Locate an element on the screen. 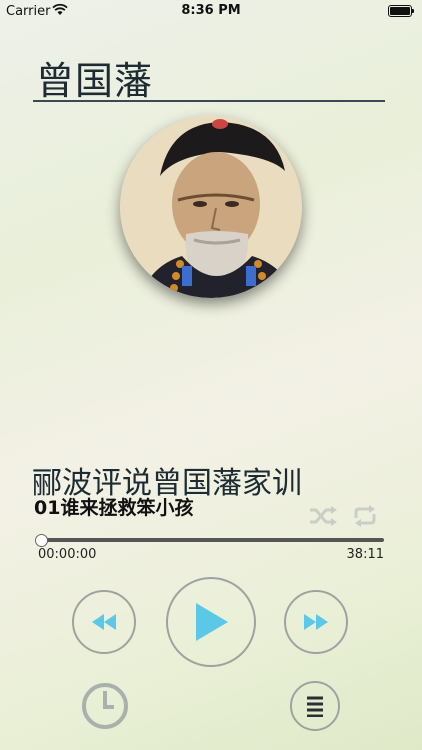 This screenshot has width=422, height=750. playlist-icon is located at coordinates (315, 706).